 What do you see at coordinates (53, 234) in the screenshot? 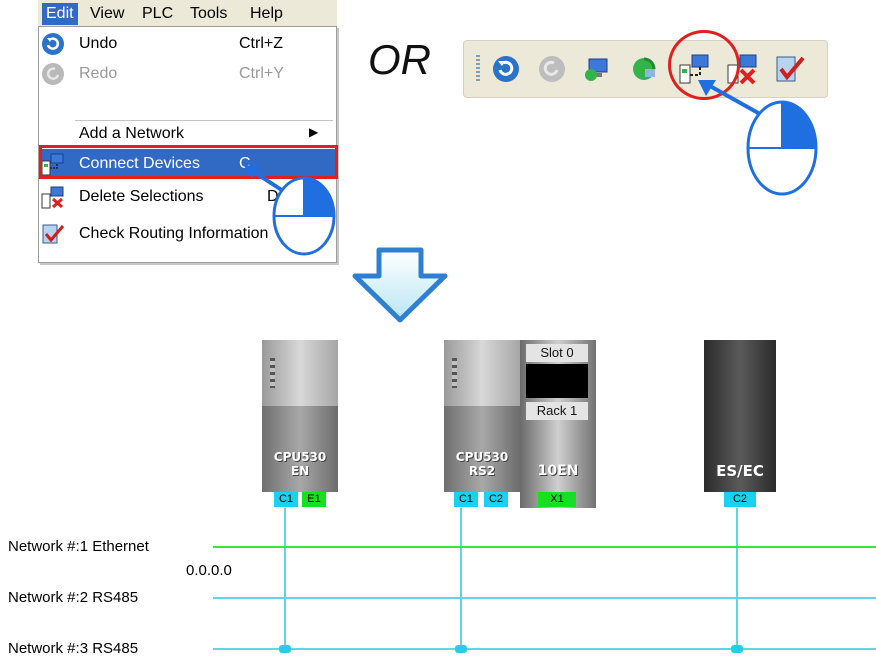
I see `check-routing-icon` at bounding box center [53, 234].